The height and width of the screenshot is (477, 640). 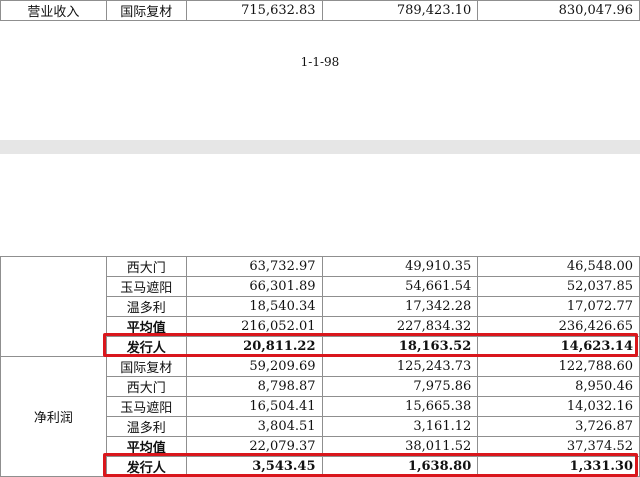 What do you see at coordinates (400, 346) in the screenshot?
I see `value-cell: 18,163.52` at bounding box center [400, 346].